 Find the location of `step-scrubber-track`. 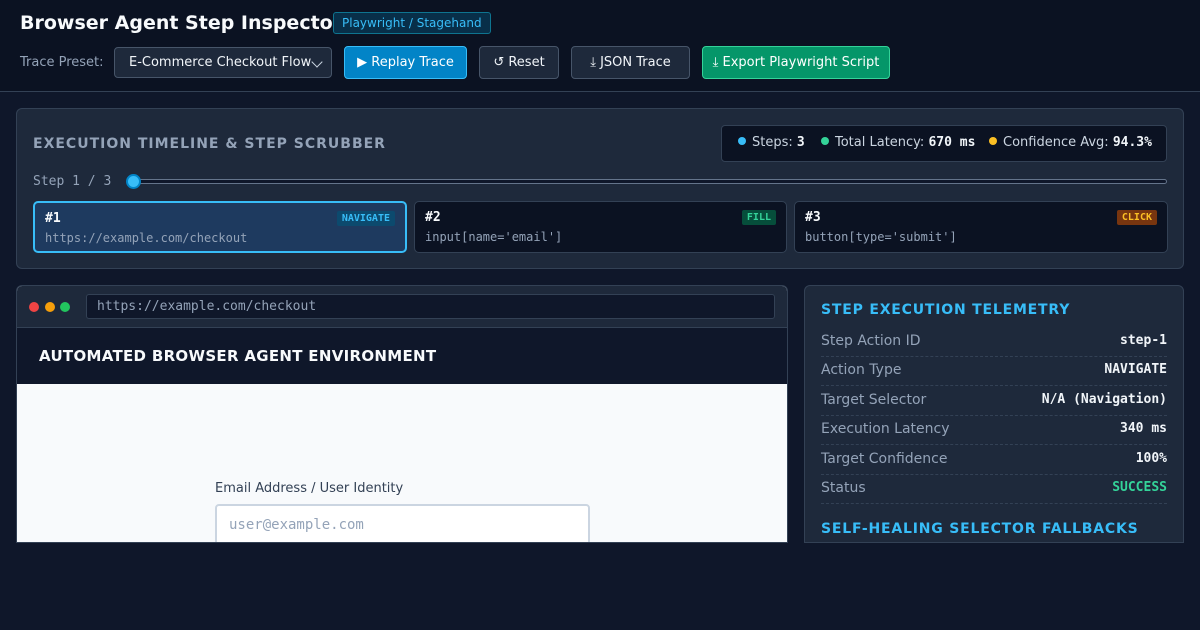

step-scrubber-track is located at coordinates (648, 181).